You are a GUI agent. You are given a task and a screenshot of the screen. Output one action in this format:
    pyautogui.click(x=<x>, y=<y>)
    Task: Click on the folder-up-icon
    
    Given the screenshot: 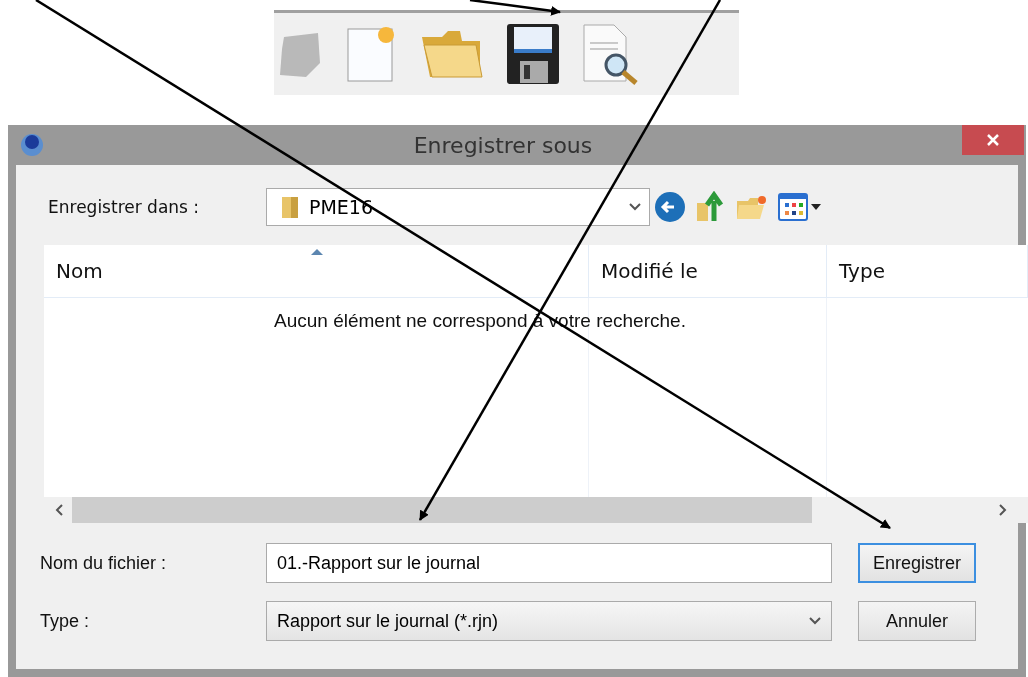 What is the action you would take?
    pyautogui.click(x=711, y=207)
    